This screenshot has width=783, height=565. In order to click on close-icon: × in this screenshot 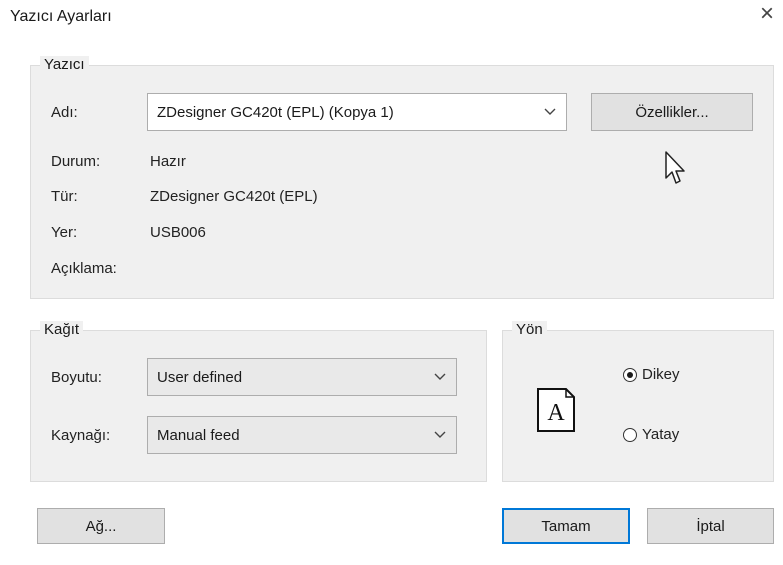, I will do `click(767, 14)`.